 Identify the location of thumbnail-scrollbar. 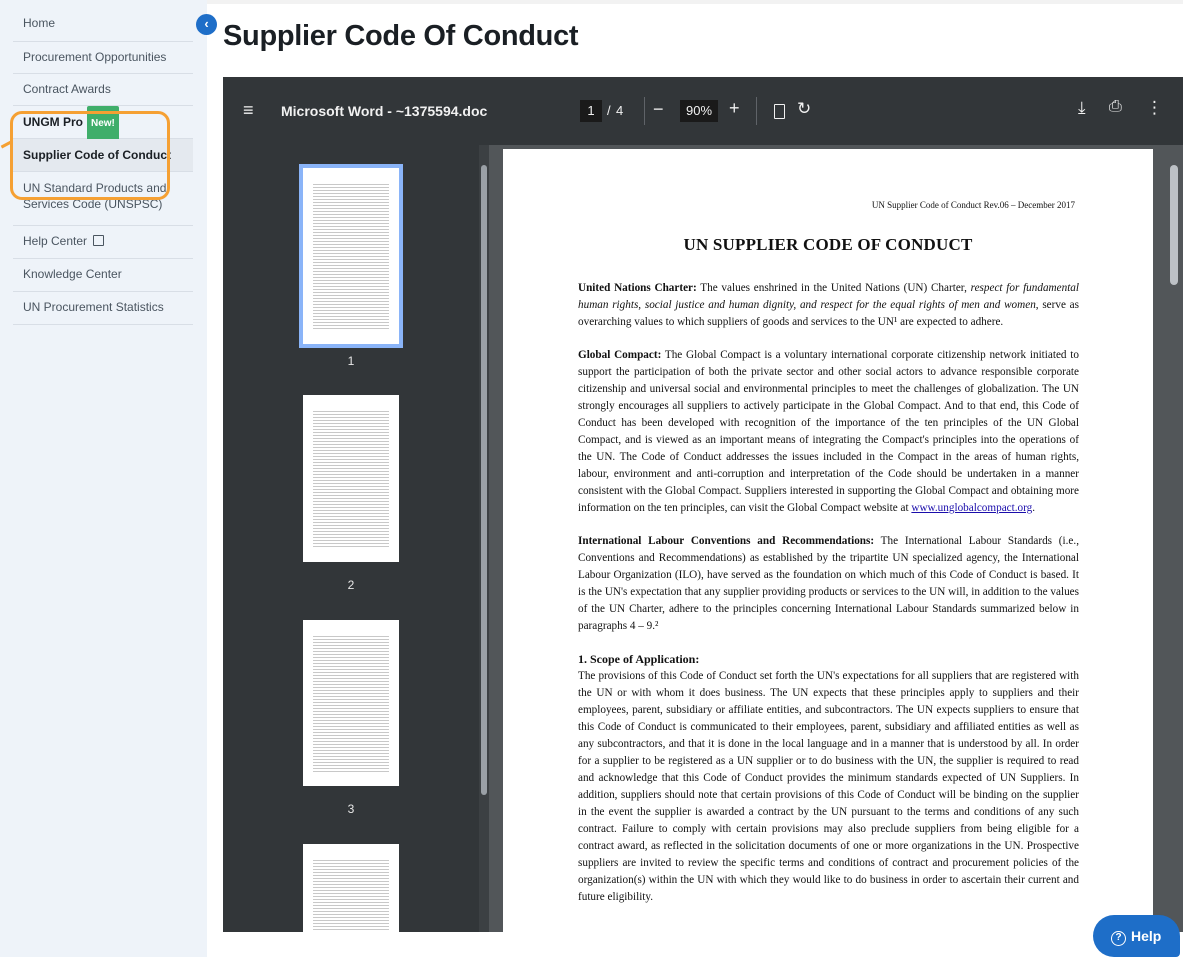
(484, 538).